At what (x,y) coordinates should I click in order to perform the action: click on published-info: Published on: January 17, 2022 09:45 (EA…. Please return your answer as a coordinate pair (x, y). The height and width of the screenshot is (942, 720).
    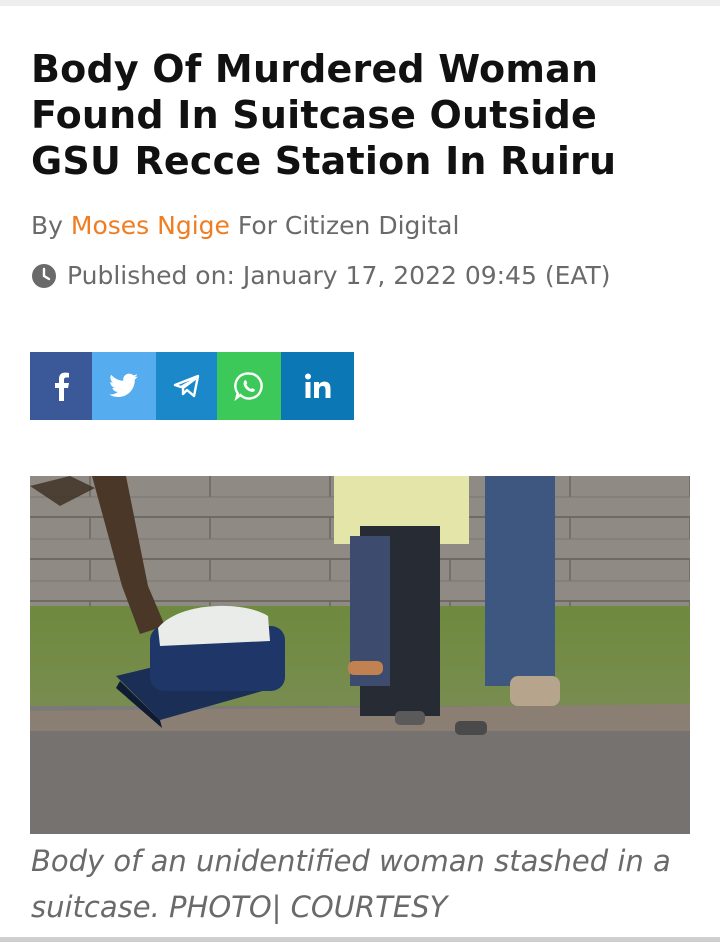
    Looking at the image, I should click on (321, 276).